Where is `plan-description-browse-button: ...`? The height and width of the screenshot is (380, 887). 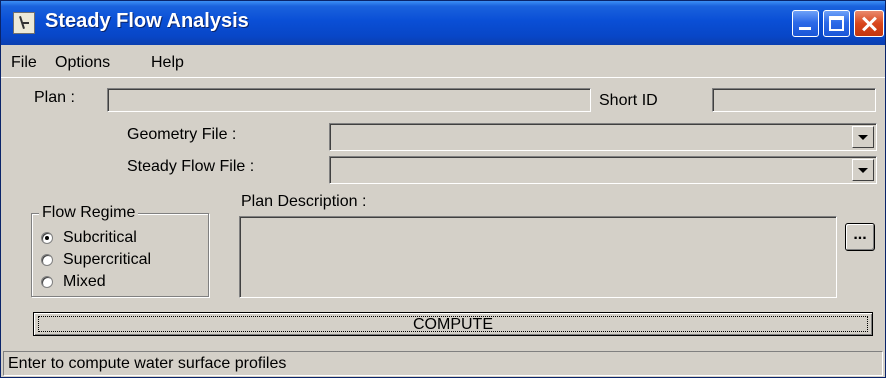
plan-description-browse-button: ... is located at coordinates (860, 237).